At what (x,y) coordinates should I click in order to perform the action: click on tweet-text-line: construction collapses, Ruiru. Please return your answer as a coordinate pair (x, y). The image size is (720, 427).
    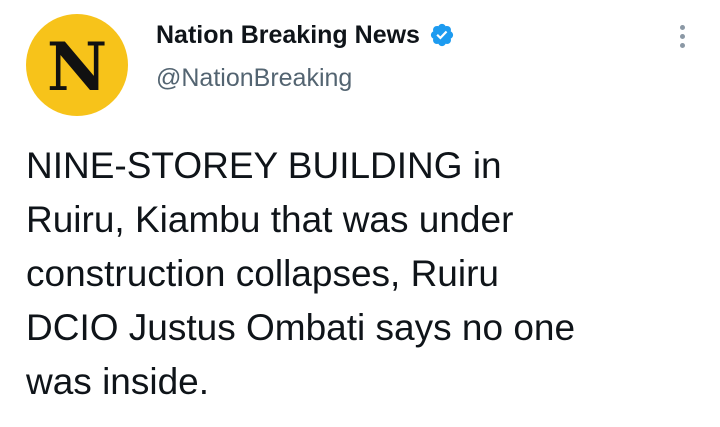
    Looking at the image, I should click on (262, 273).